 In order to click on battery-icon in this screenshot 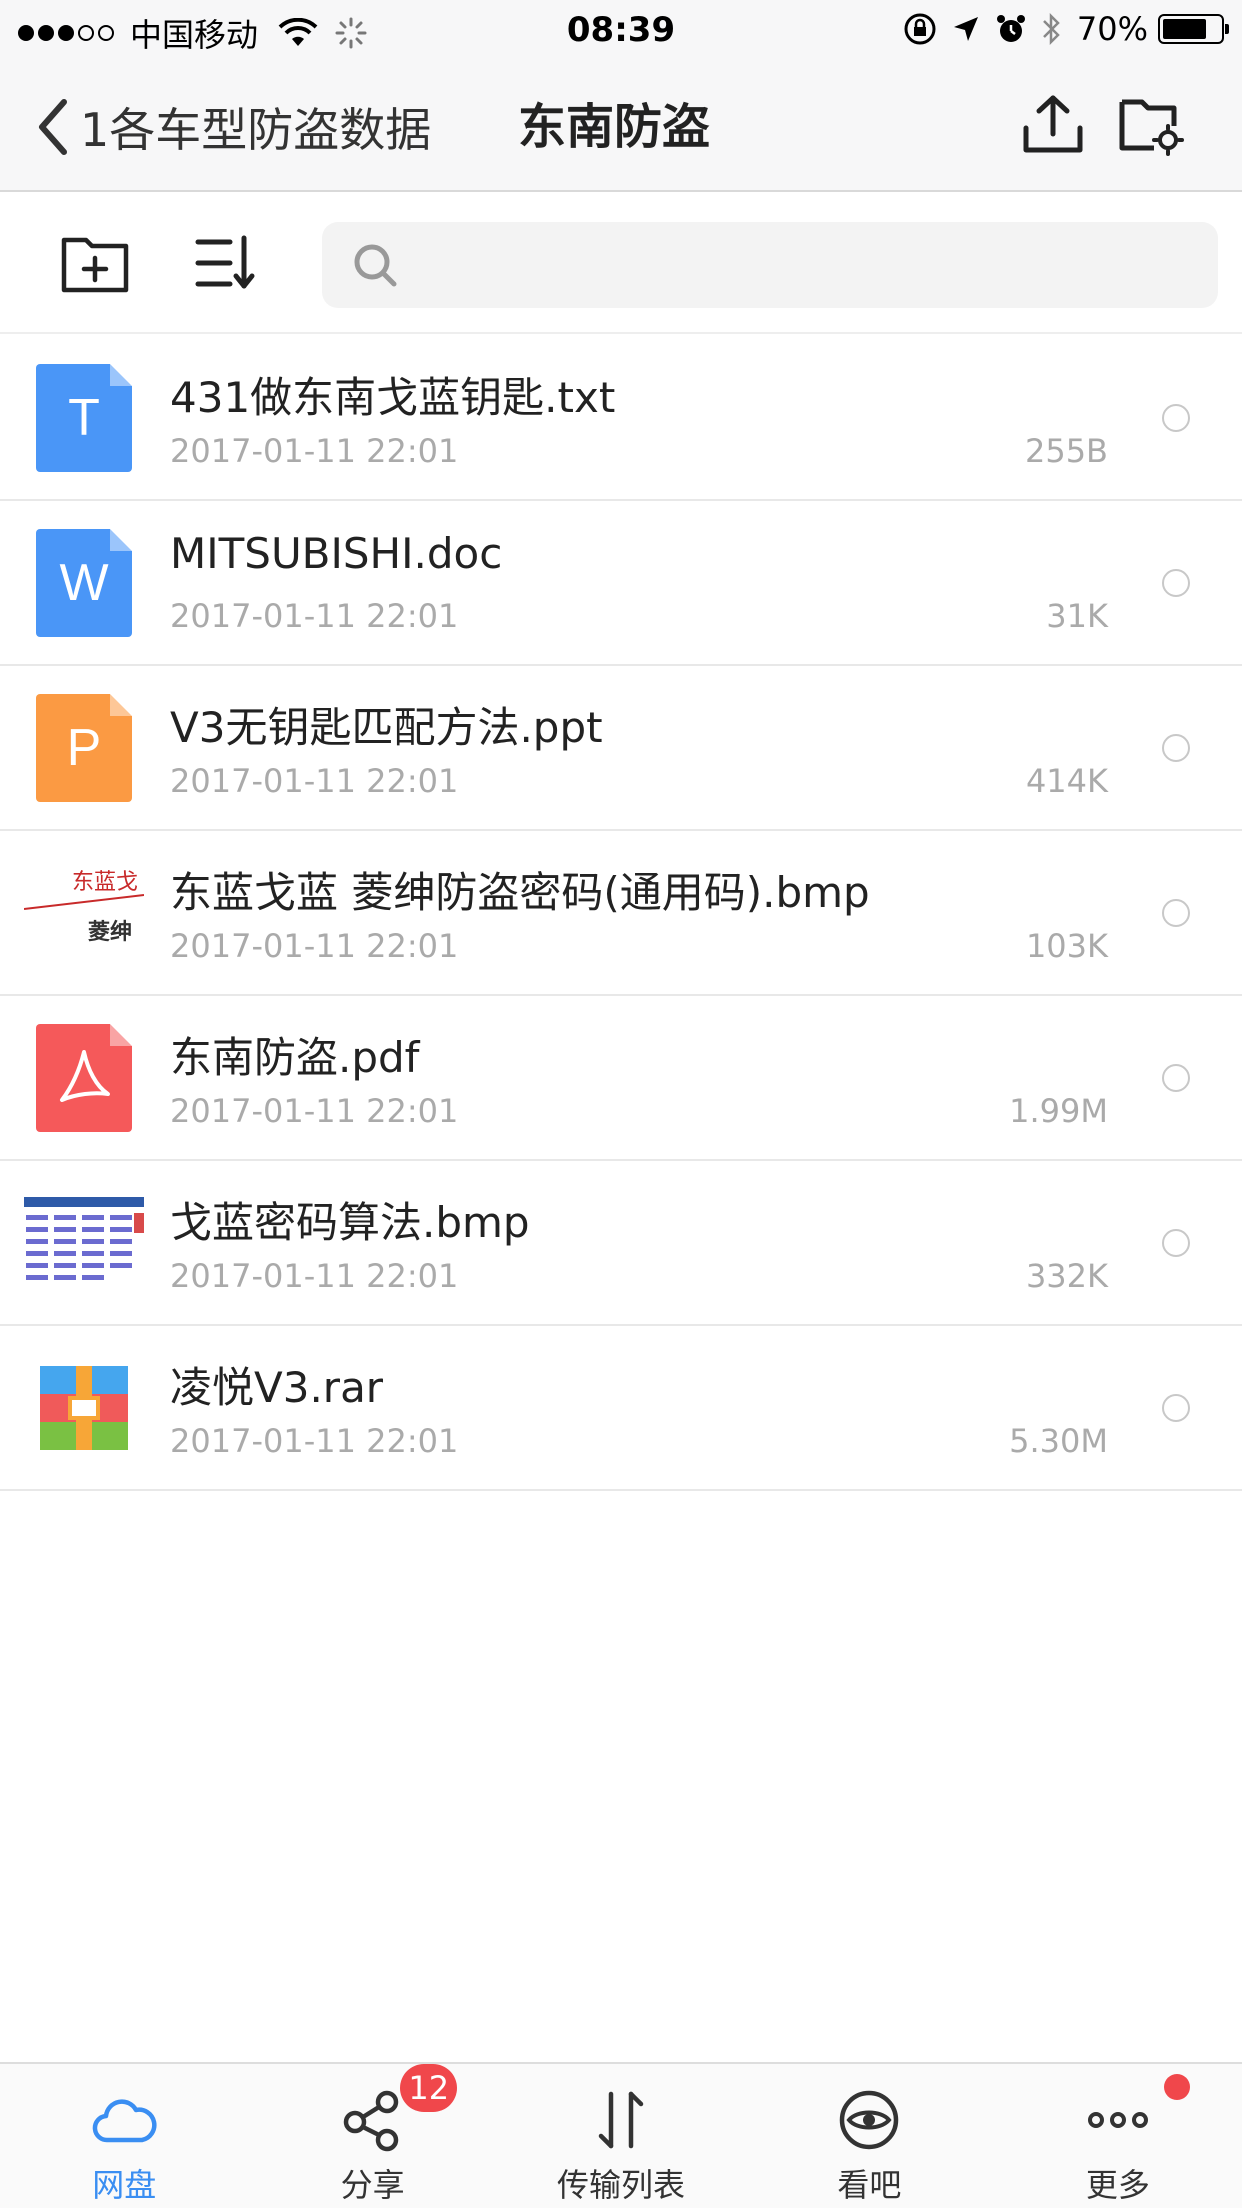, I will do `click(1193, 29)`.